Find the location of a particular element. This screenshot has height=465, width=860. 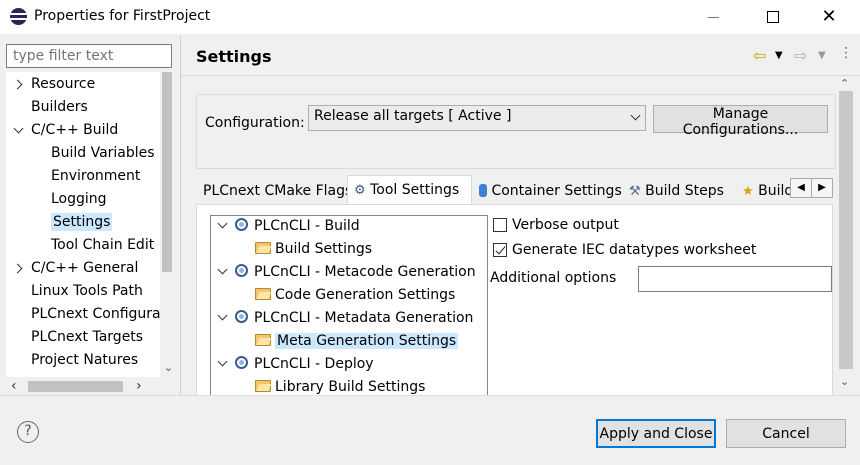

tool-tree-group: PLCnCLI - Build is located at coordinates (288, 226).